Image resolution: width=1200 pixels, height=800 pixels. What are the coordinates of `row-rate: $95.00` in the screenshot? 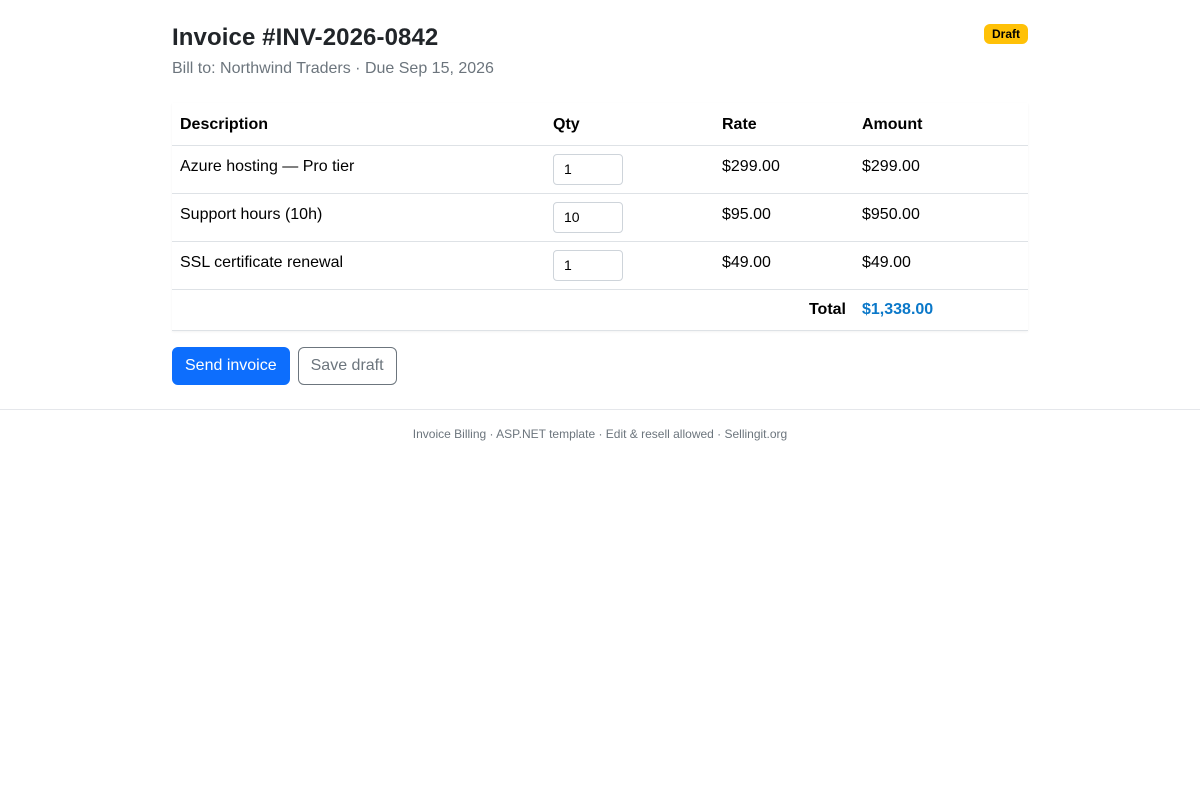 It's located at (746, 214).